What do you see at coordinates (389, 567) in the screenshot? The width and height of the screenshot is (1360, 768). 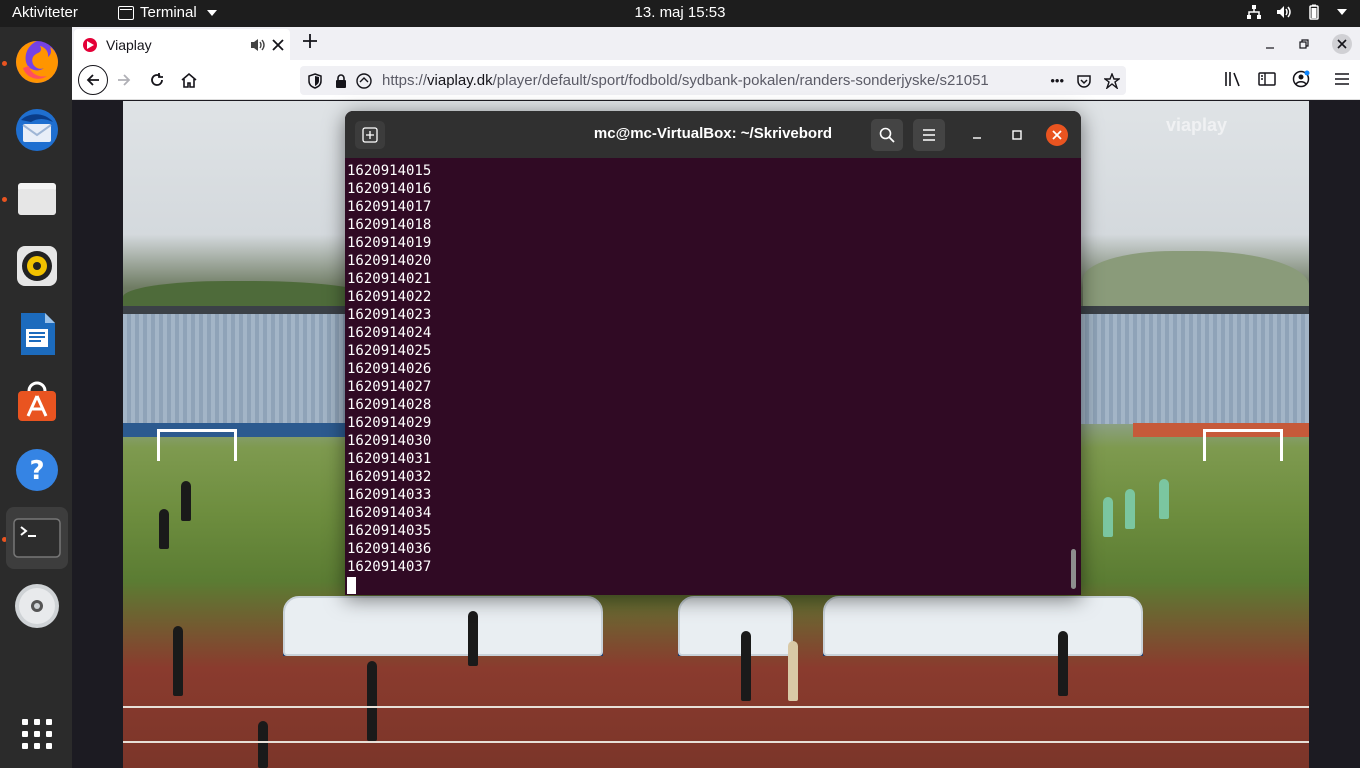 I see `terminal-line: 1620914037` at bounding box center [389, 567].